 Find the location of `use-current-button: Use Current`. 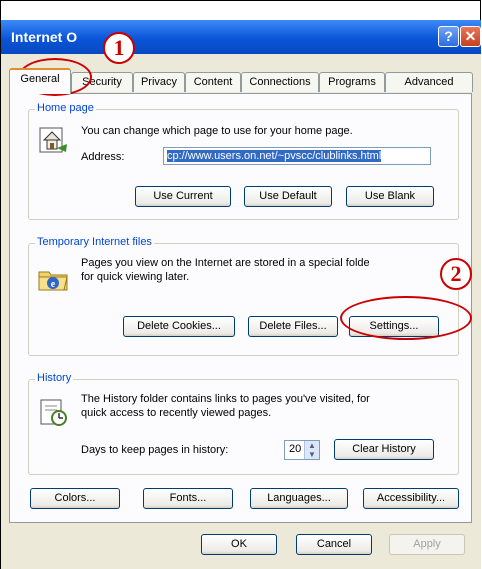

use-current-button: Use Current is located at coordinates (183, 196).